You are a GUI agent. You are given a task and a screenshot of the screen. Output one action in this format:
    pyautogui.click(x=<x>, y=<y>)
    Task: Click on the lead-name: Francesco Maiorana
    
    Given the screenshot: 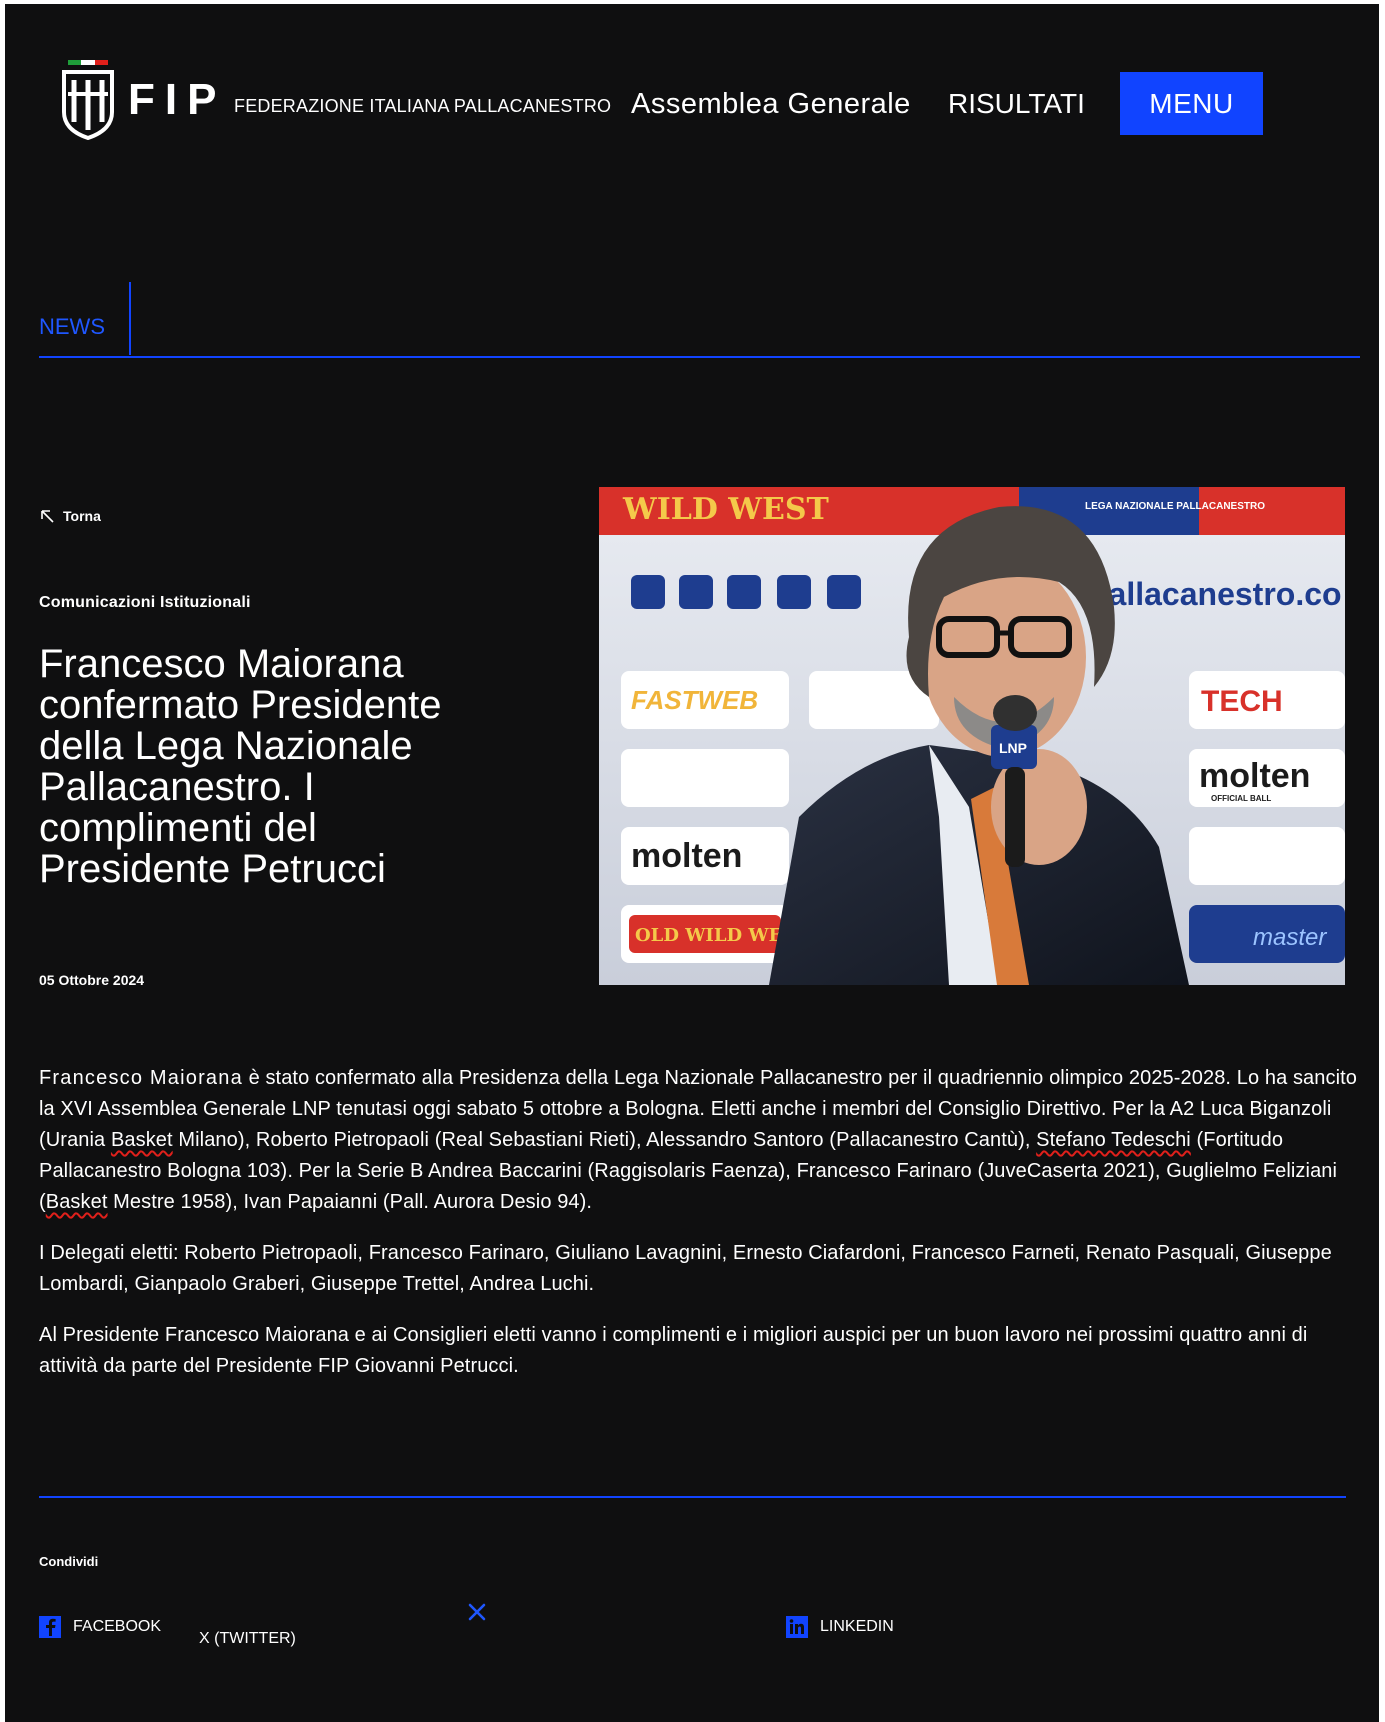 What is the action you would take?
    pyautogui.click(x=141, y=1078)
    